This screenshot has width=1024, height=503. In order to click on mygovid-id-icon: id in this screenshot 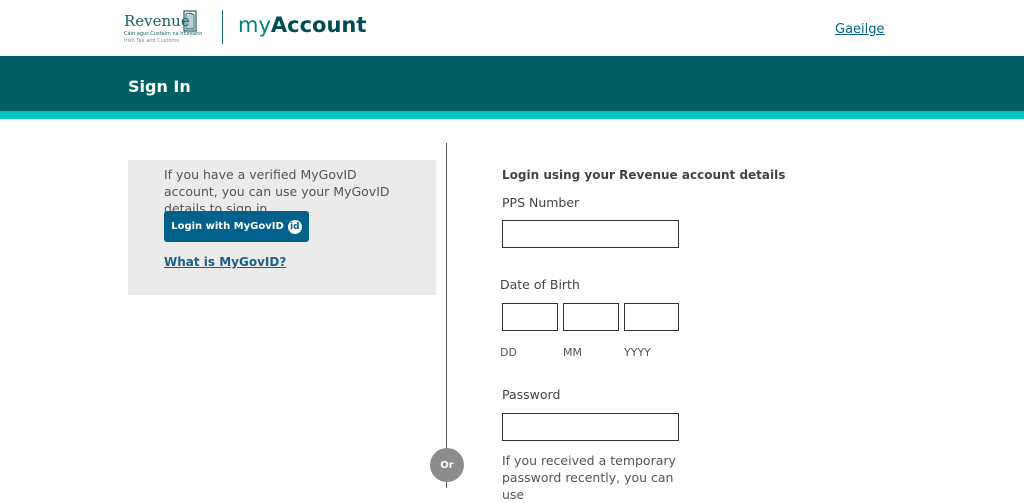, I will do `click(294, 226)`.